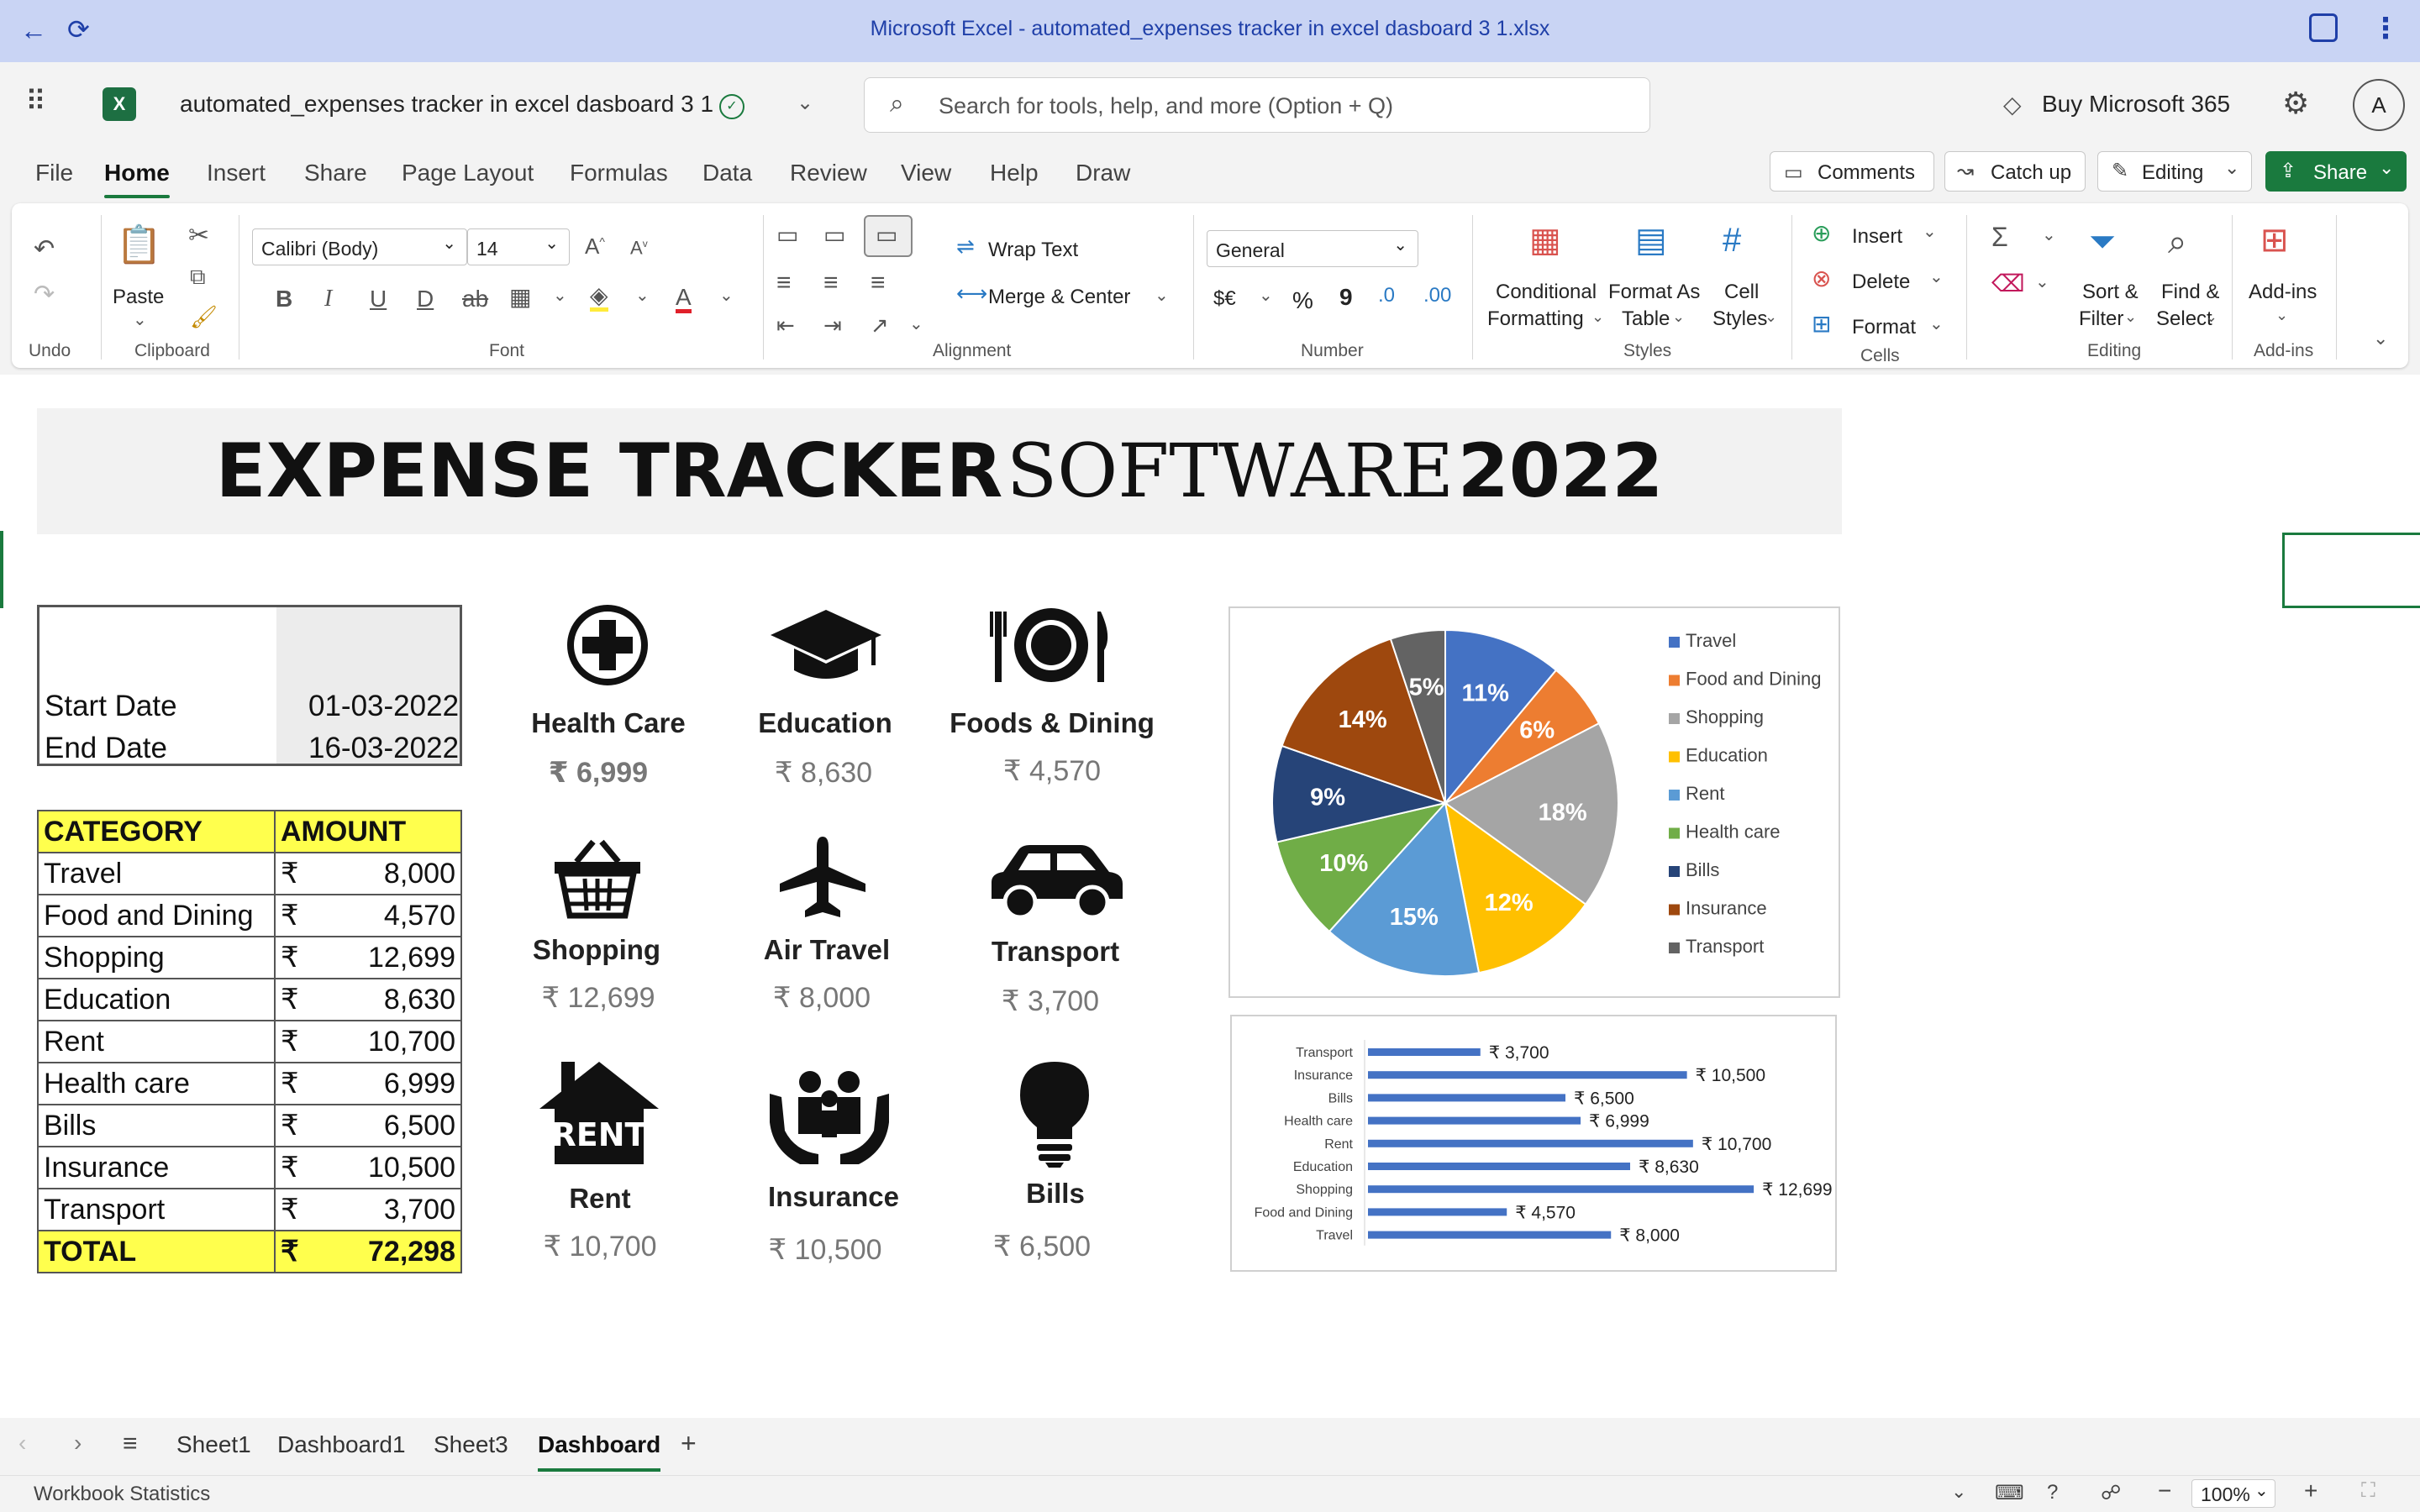  Describe the element at coordinates (2015, 171) in the screenshot. I see `catch-up-button: ↝ Catch up` at that location.